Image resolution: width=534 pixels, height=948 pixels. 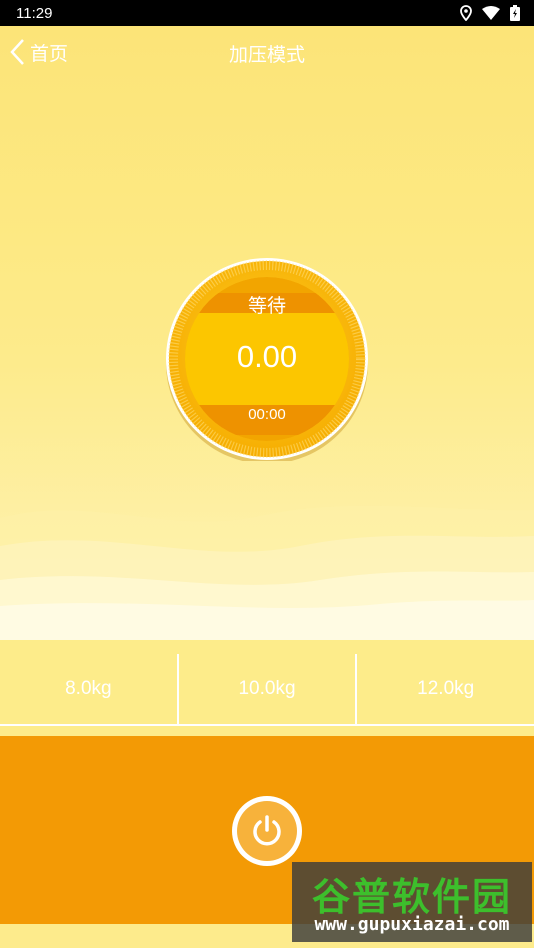 I want to click on page-title: 加压模式, so click(x=266, y=55).